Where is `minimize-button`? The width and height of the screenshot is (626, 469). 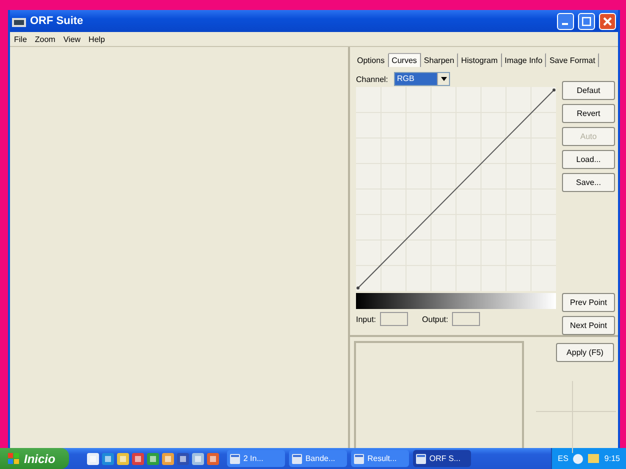 minimize-button is located at coordinates (565, 21).